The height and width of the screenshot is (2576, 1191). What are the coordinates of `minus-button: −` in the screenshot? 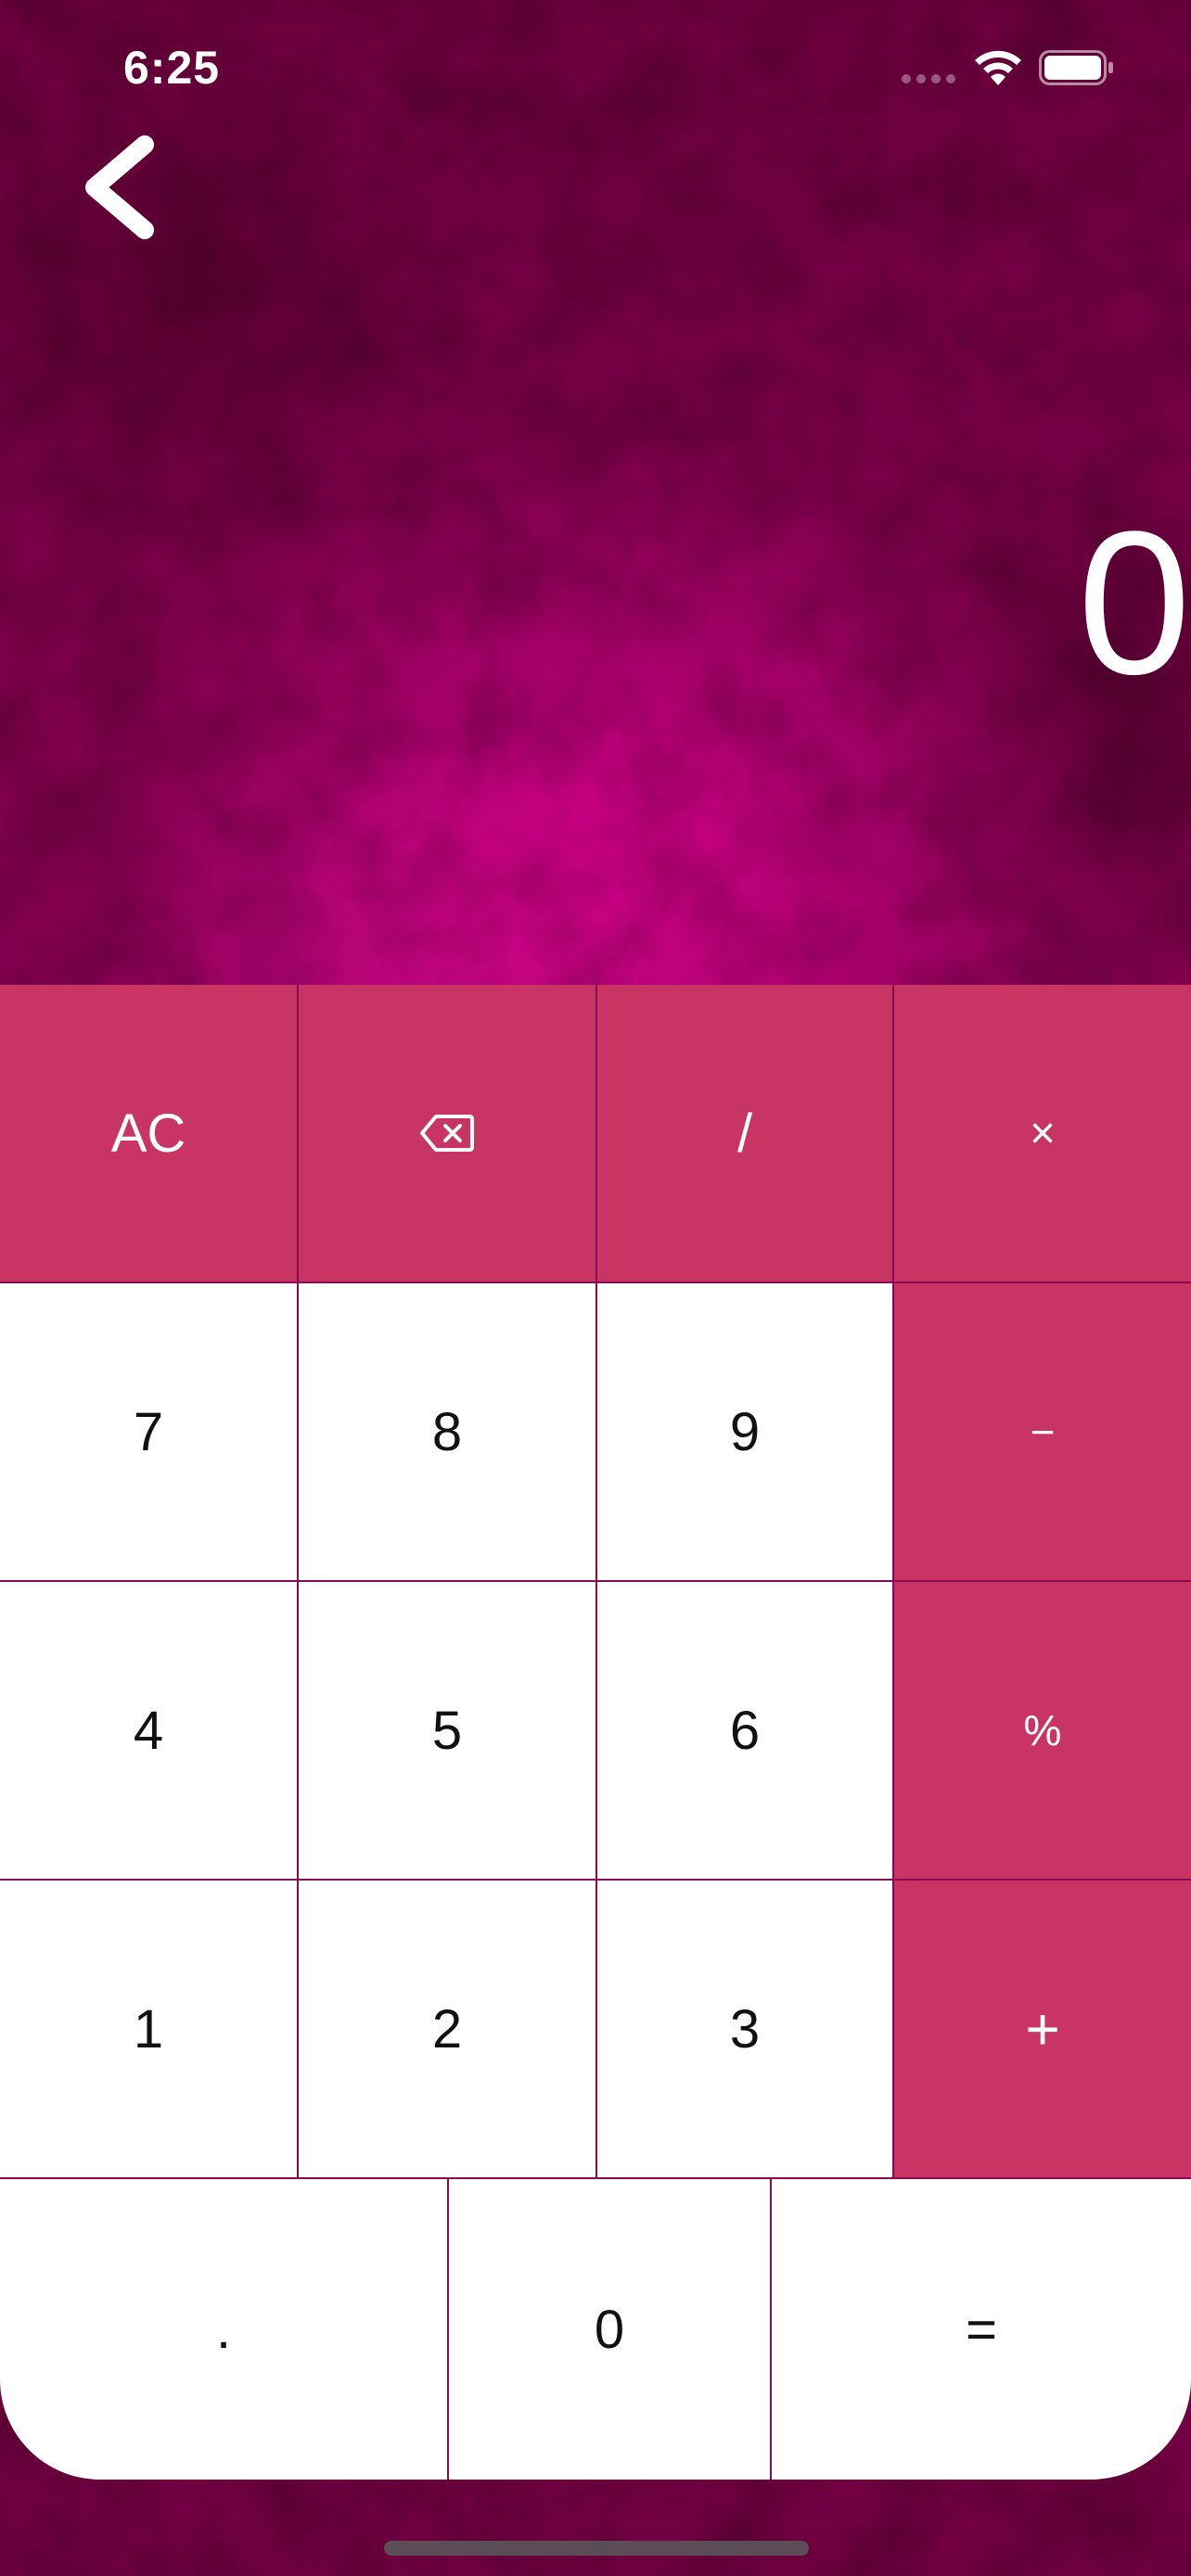 It's located at (1042, 1431).